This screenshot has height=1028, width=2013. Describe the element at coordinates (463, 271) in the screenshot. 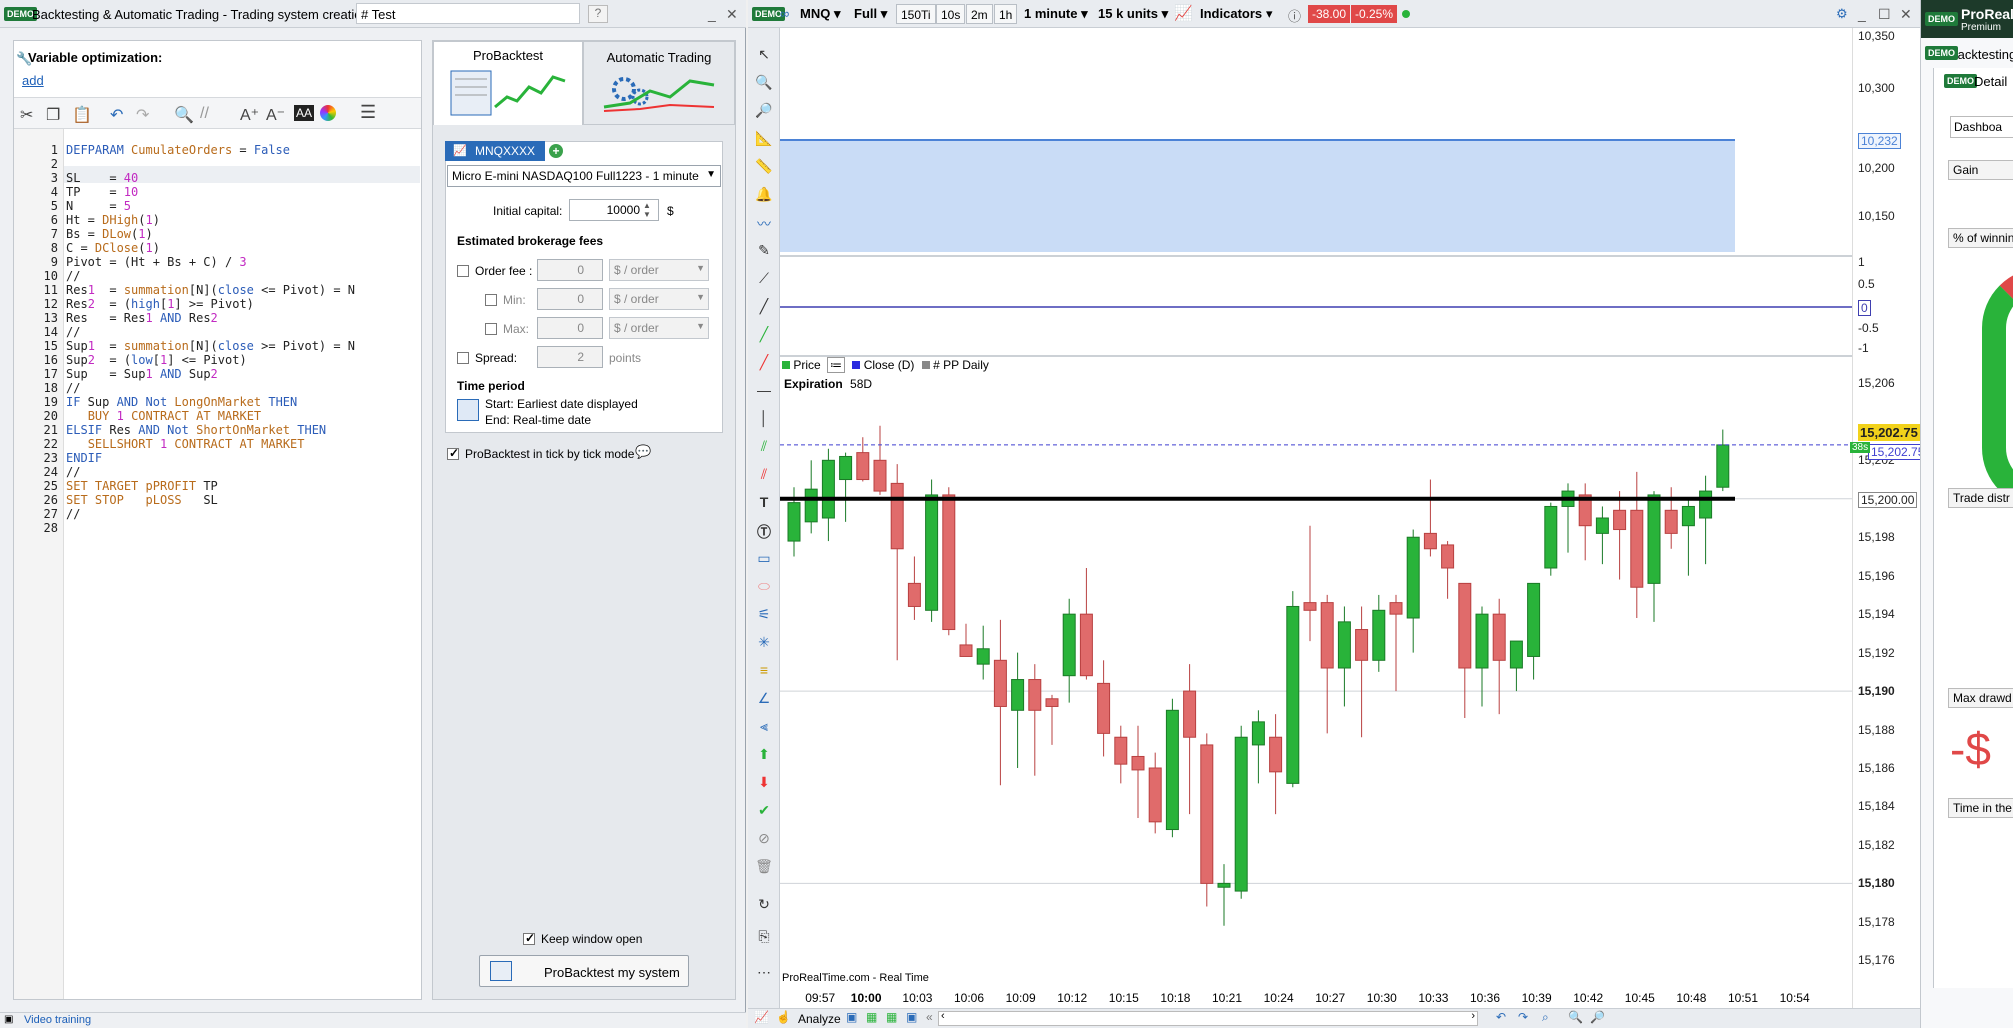

I see `order-fee-checkbox` at that location.